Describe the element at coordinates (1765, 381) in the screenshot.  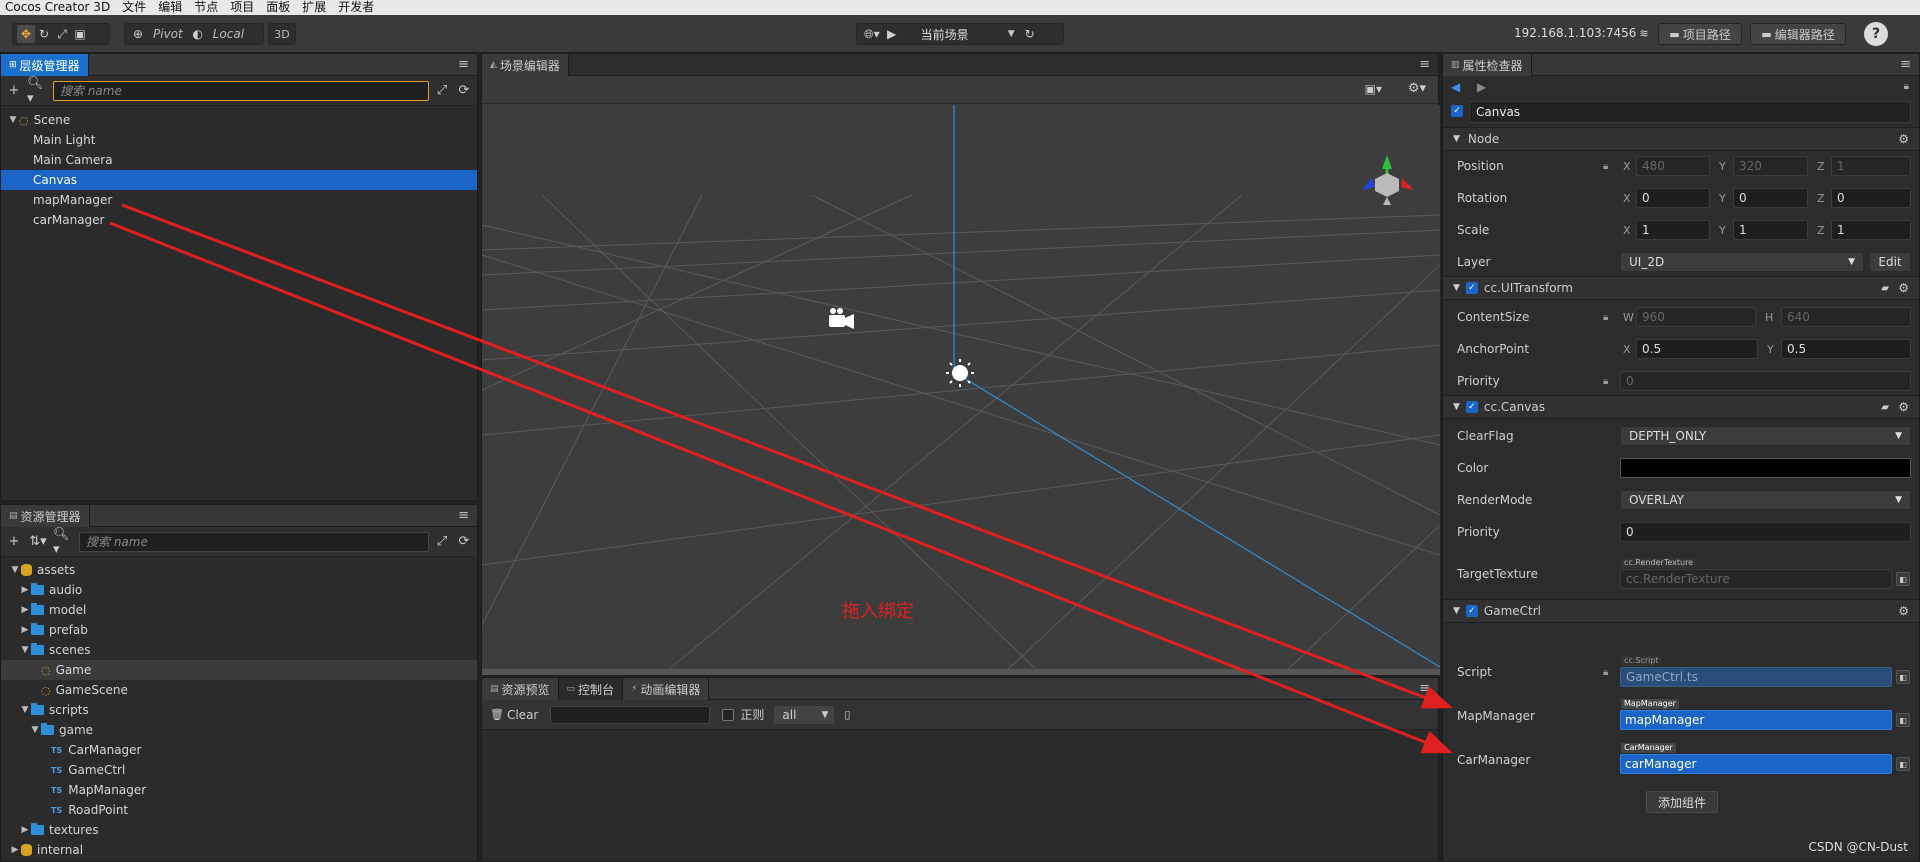
I see `uitransform-priority-field: 0` at that location.